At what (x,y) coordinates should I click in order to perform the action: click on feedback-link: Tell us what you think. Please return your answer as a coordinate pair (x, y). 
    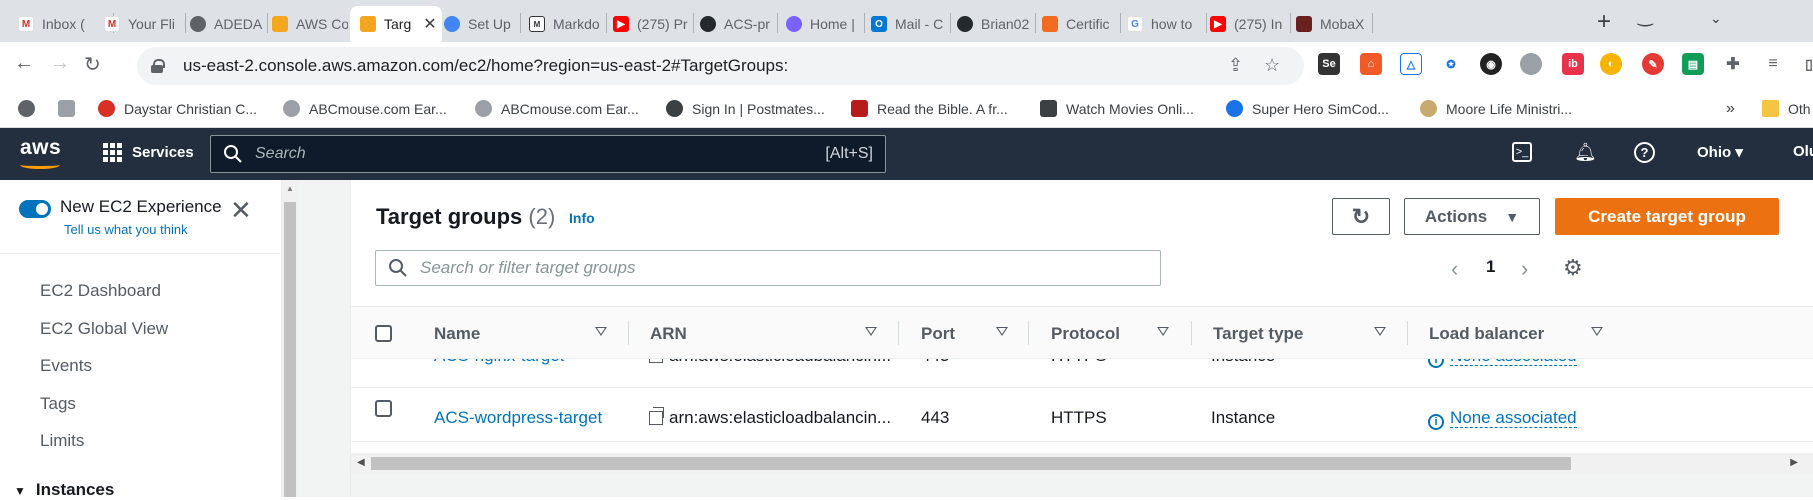
    Looking at the image, I should click on (126, 229).